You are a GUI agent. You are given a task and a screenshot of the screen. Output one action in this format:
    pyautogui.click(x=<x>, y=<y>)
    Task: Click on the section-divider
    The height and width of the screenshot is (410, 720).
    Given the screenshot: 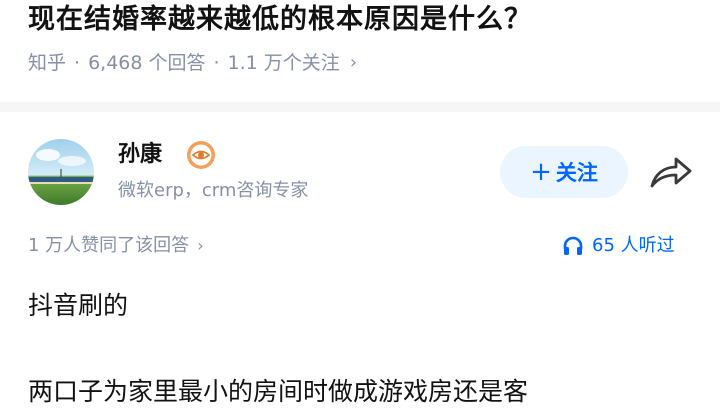 What is the action you would take?
    pyautogui.click(x=360, y=107)
    